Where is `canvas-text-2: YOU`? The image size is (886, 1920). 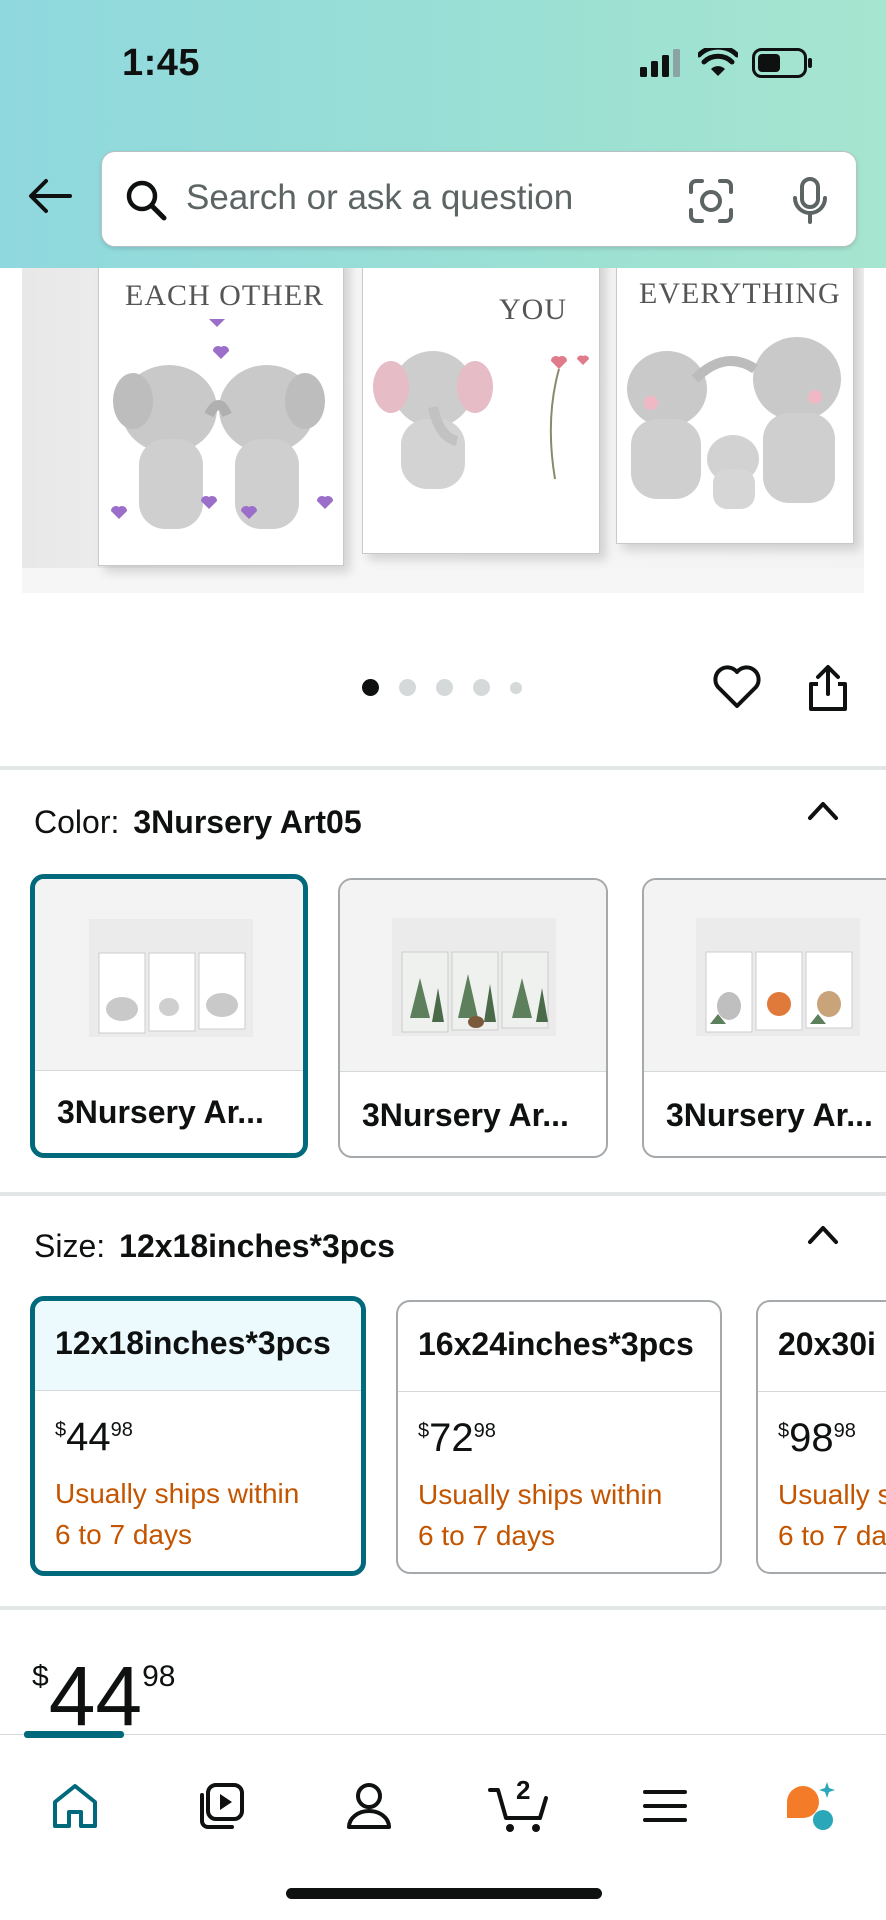 canvas-text-2: YOU is located at coordinates (533, 309).